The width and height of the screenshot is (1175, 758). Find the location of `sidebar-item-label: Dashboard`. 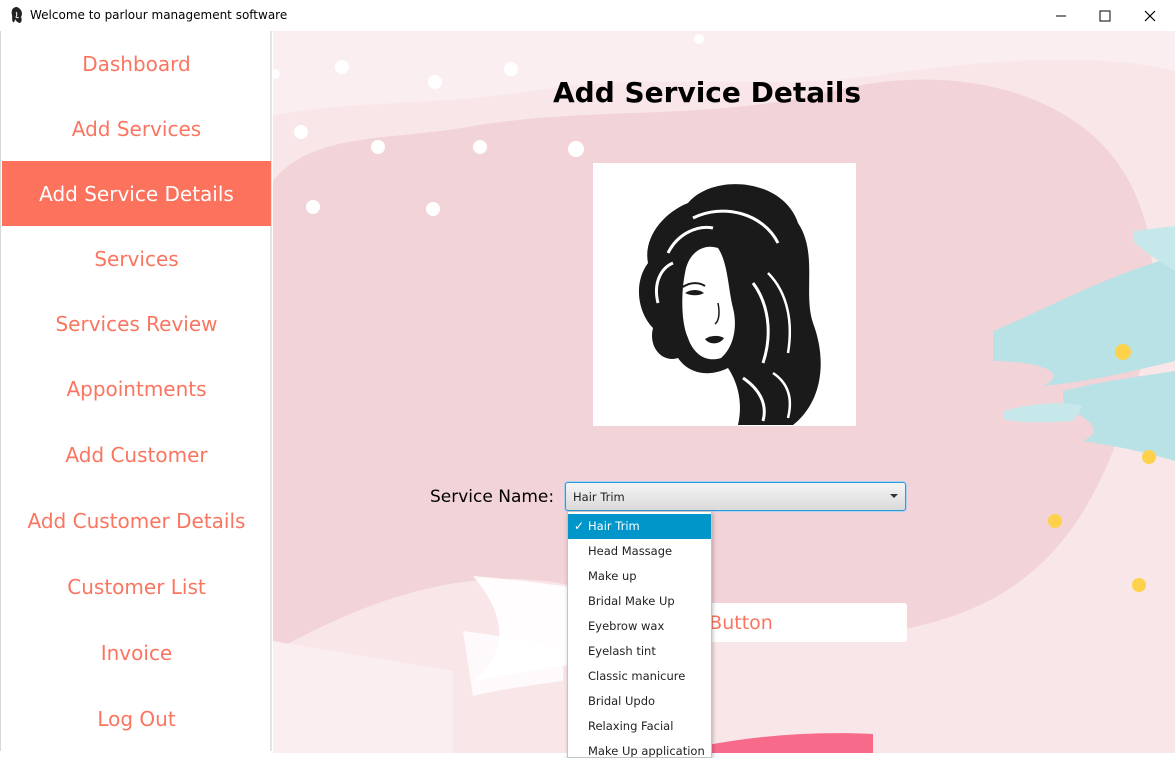

sidebar-item-label: Dashboard is located at coordinates (136, 63).